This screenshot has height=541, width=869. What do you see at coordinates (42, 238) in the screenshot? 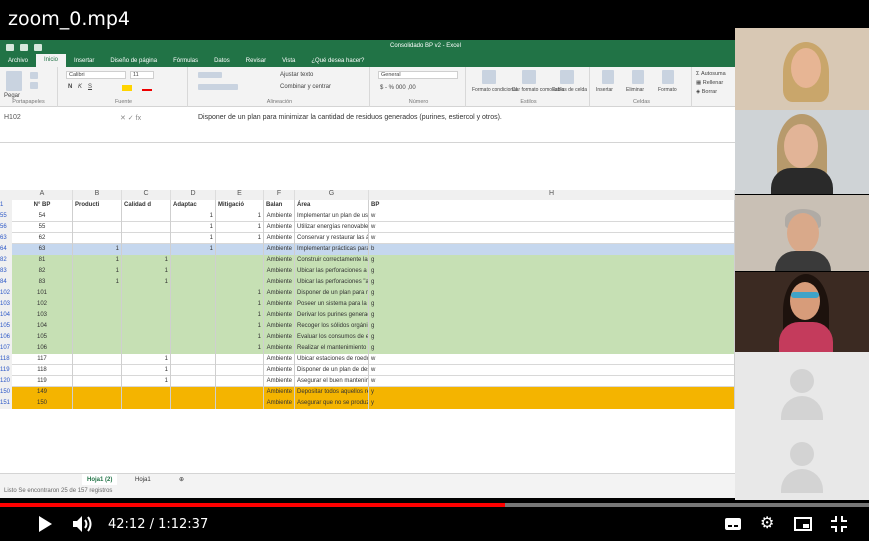
I see `table-cell: 62` at bounding box center [42, 238].